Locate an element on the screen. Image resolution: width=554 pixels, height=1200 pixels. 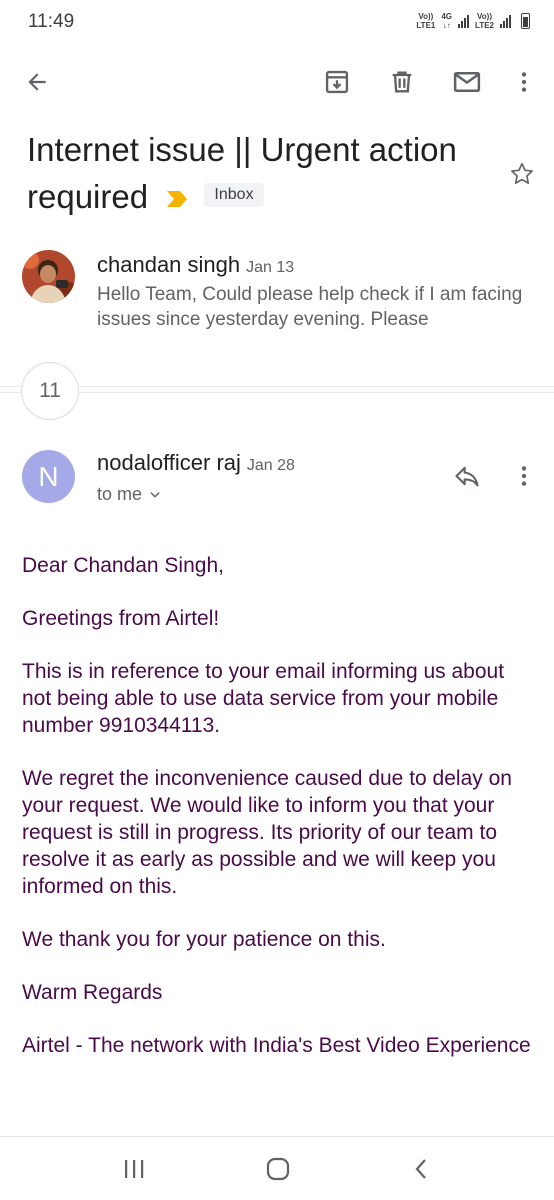
back-button is located at coordinates (37, 82).